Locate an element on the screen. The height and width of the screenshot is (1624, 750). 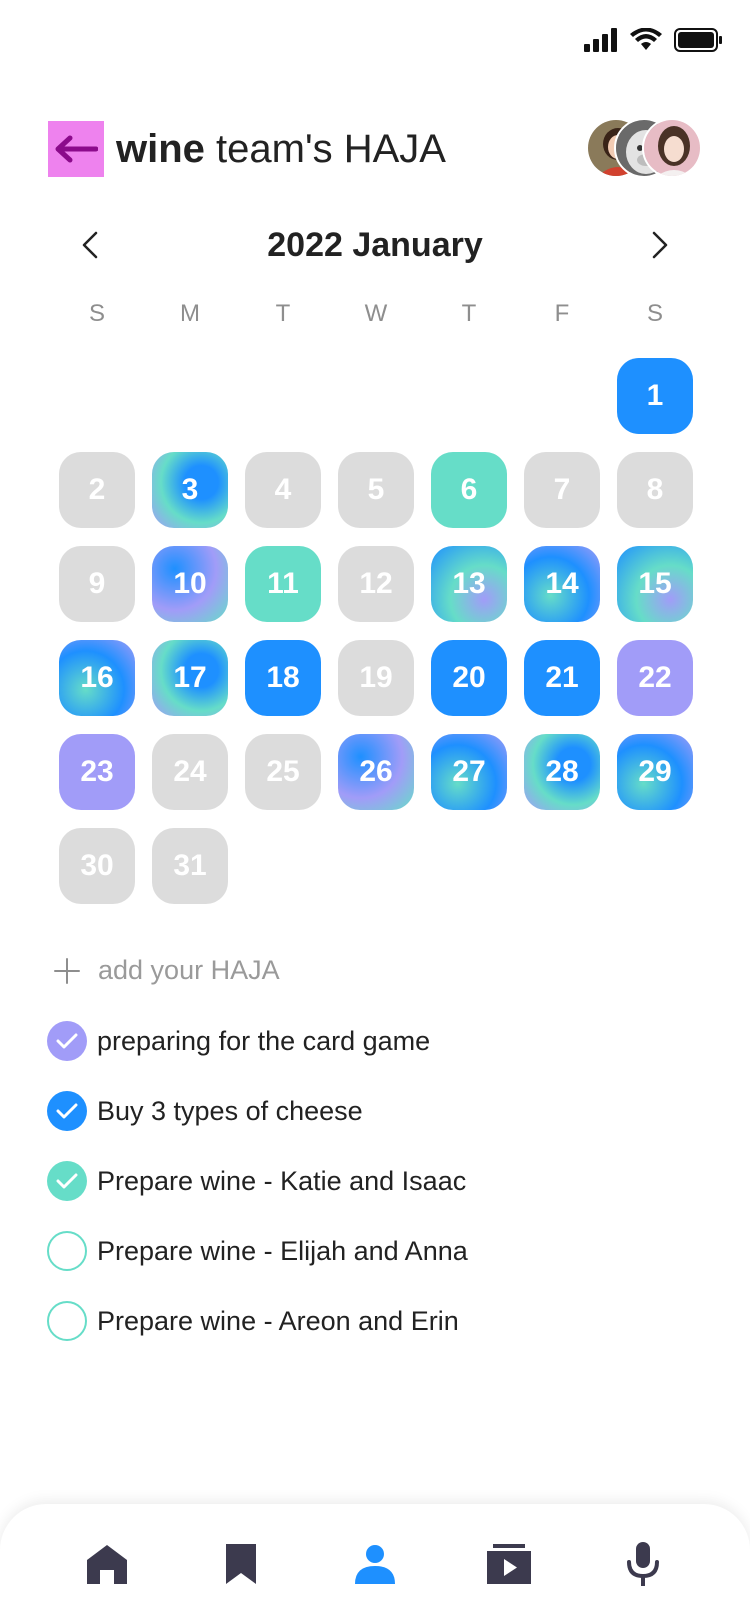
back-button is located at coordinates (76, 149).